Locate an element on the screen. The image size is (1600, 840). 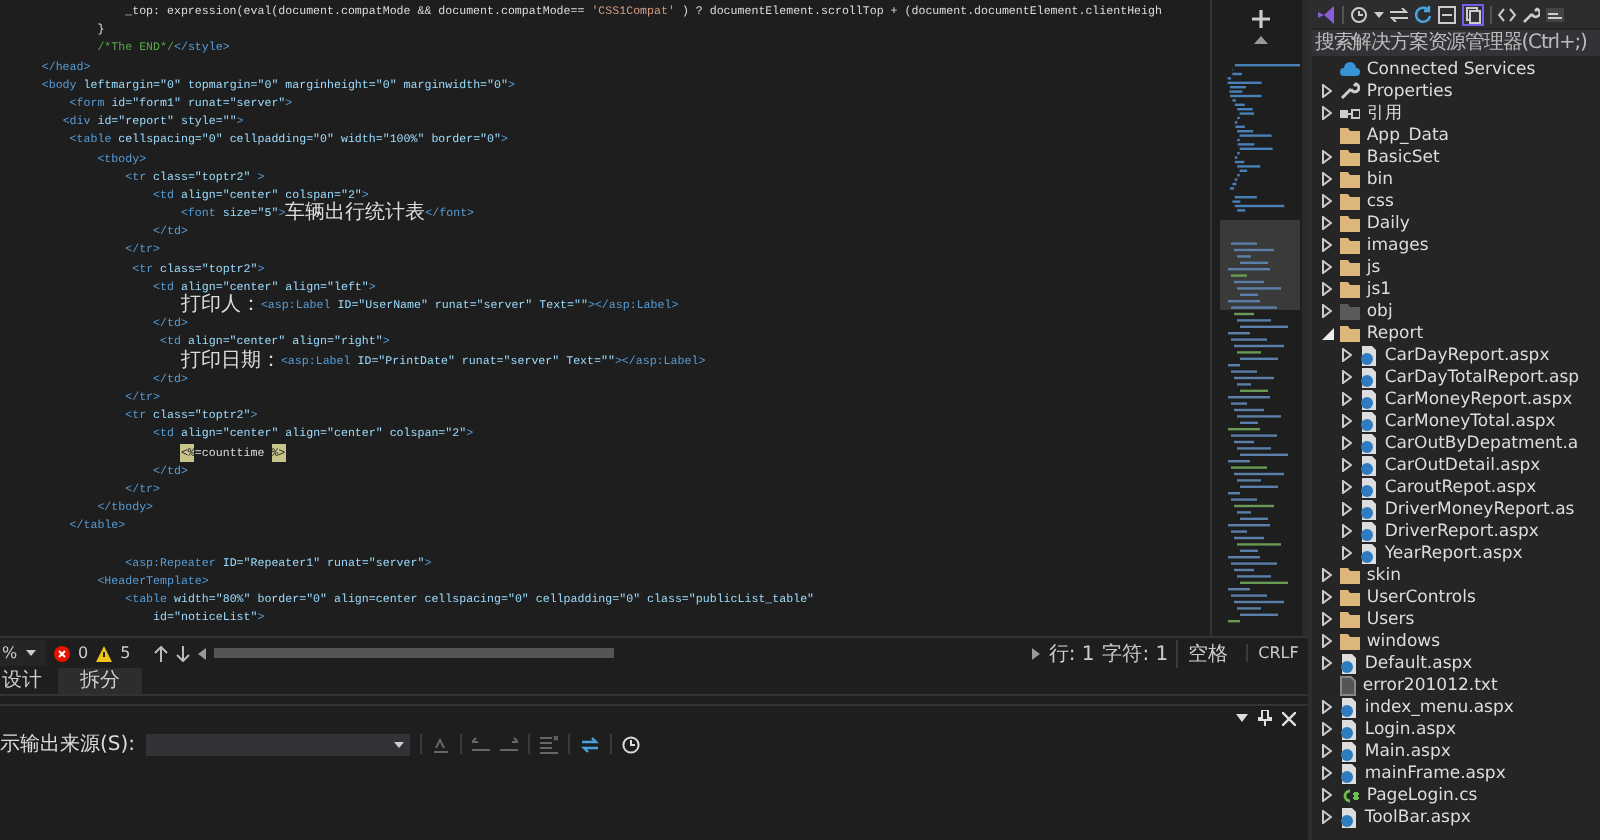
tree-item: Default.aspx is located at coordinates (1456, 663).